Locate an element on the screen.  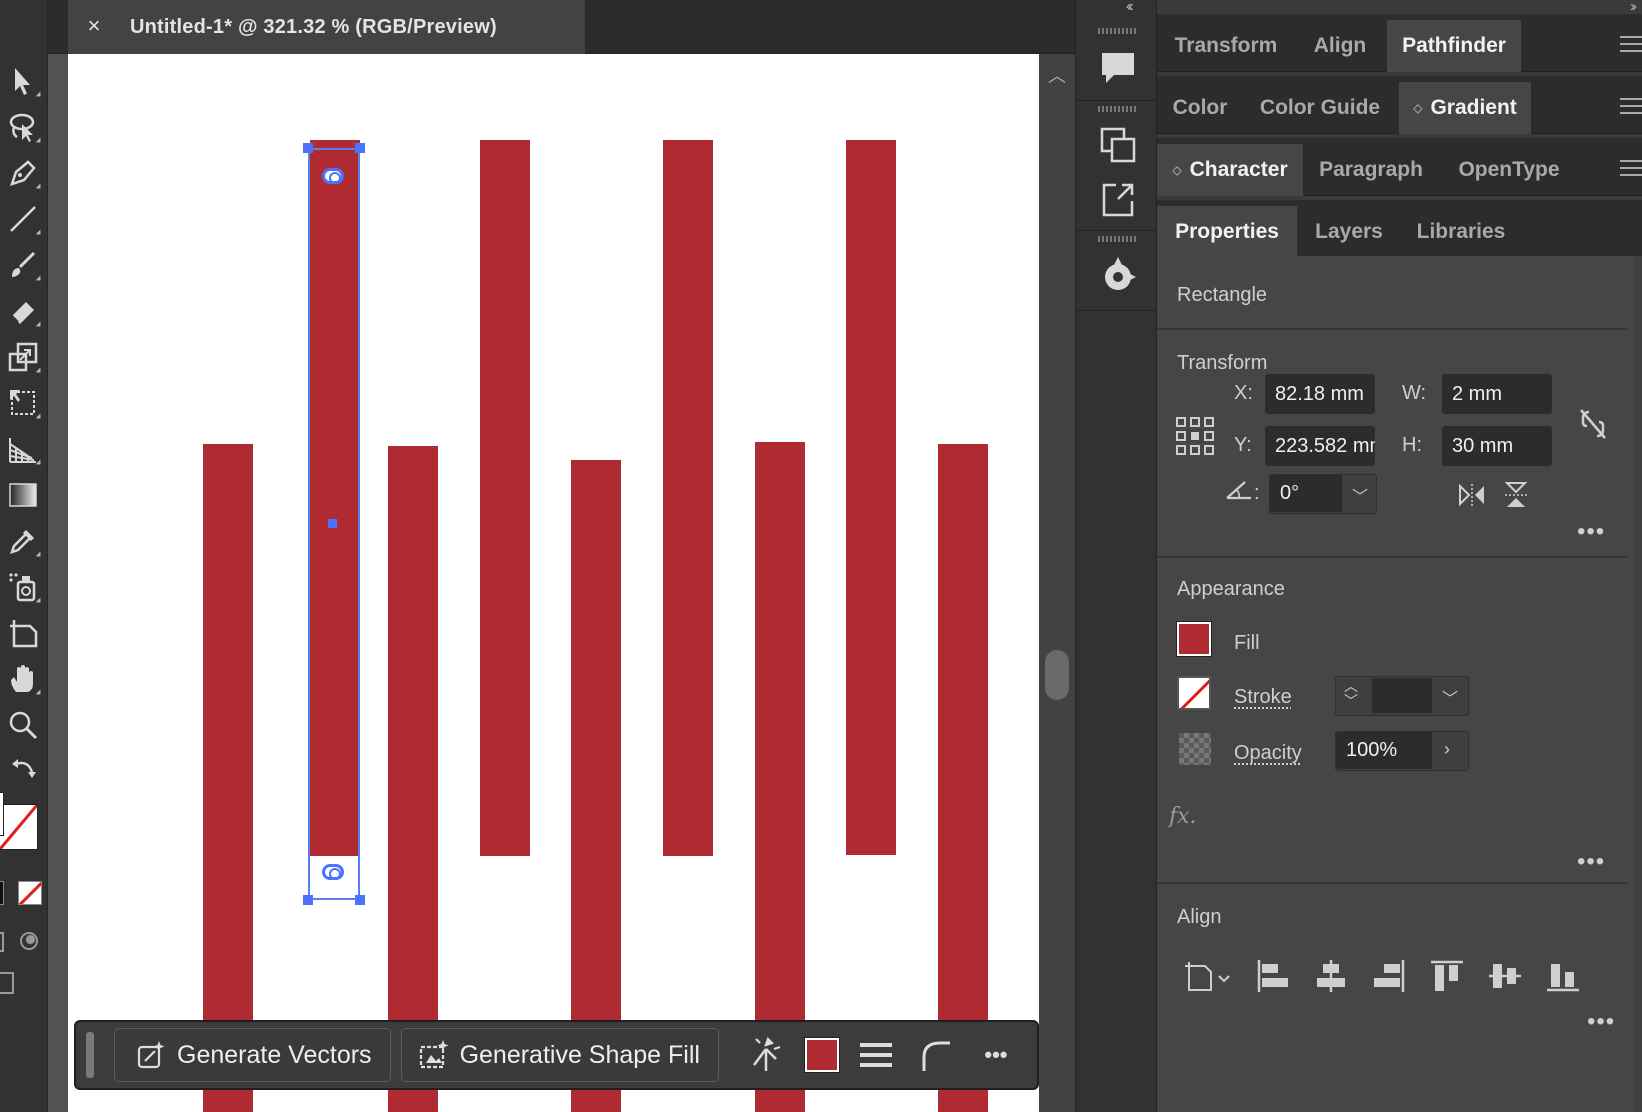
stroke-color-swatch-panel is located at coordinates (1194, 693).